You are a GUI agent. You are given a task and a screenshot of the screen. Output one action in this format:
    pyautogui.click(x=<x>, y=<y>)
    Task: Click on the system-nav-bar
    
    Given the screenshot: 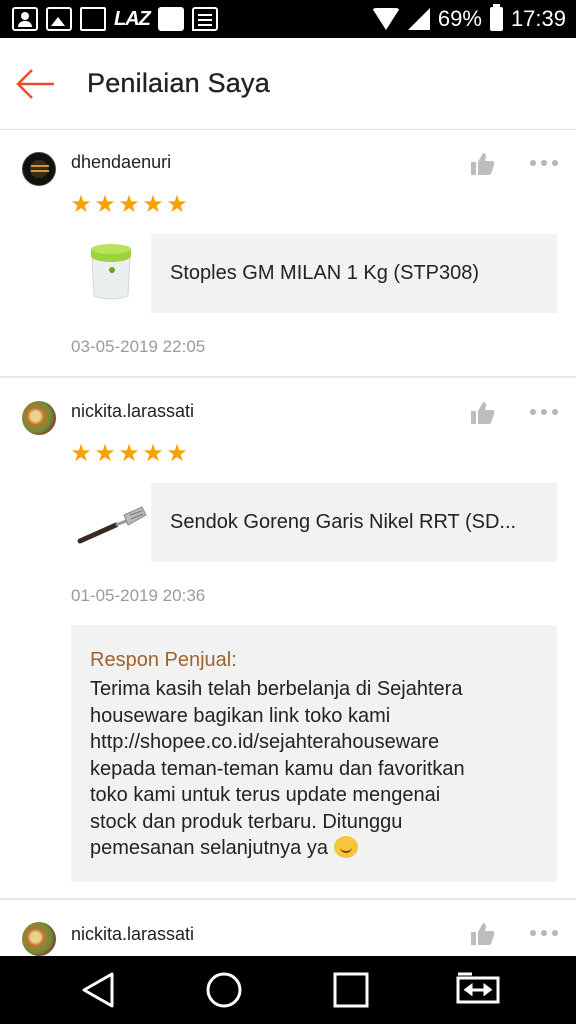 What is the action you would take?
    pyautogui.click(x=288, y=990)
    